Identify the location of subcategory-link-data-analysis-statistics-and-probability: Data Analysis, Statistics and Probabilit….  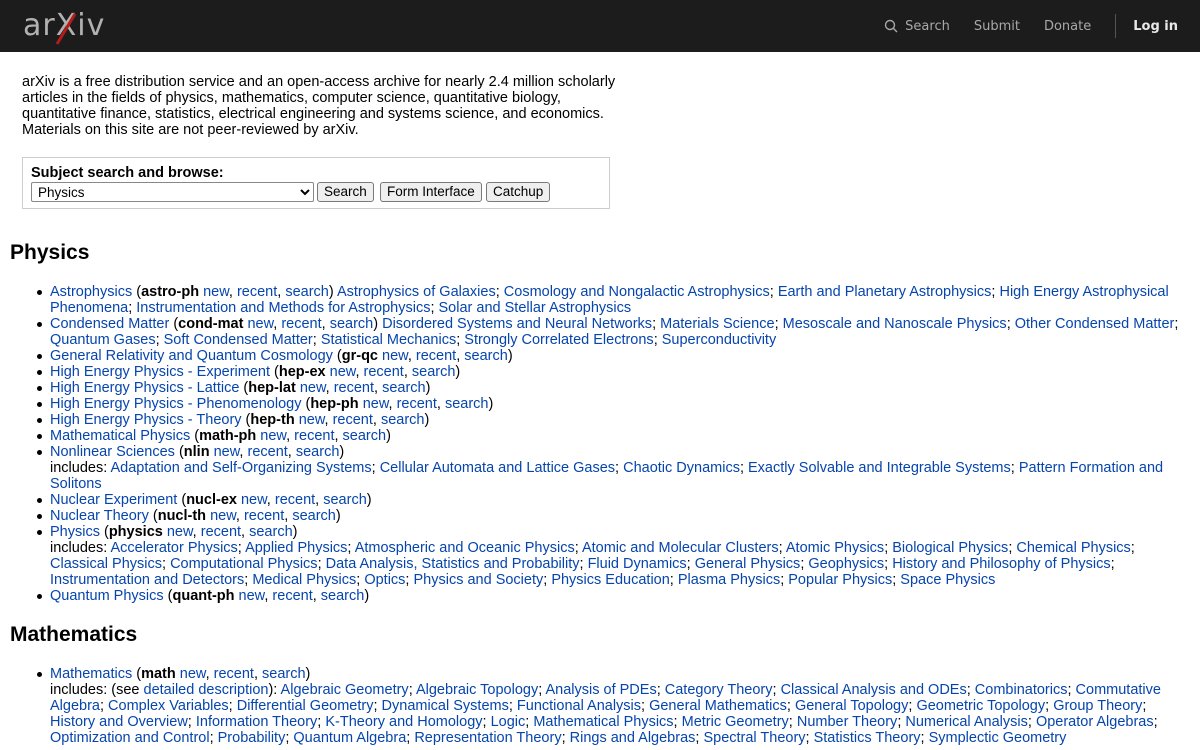
(453, 564).